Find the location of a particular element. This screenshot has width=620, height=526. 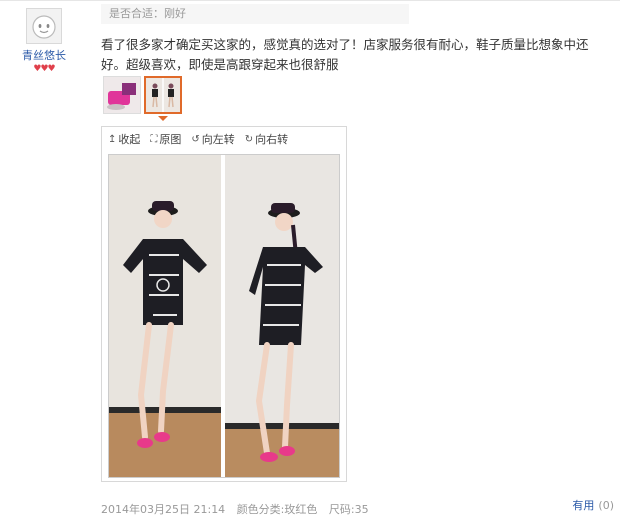

viewer-toolbar: ↥ 收起 ⛶ 原图 ↺ 向左转 ↻ 向右转 is located at coordinates (224, 139).